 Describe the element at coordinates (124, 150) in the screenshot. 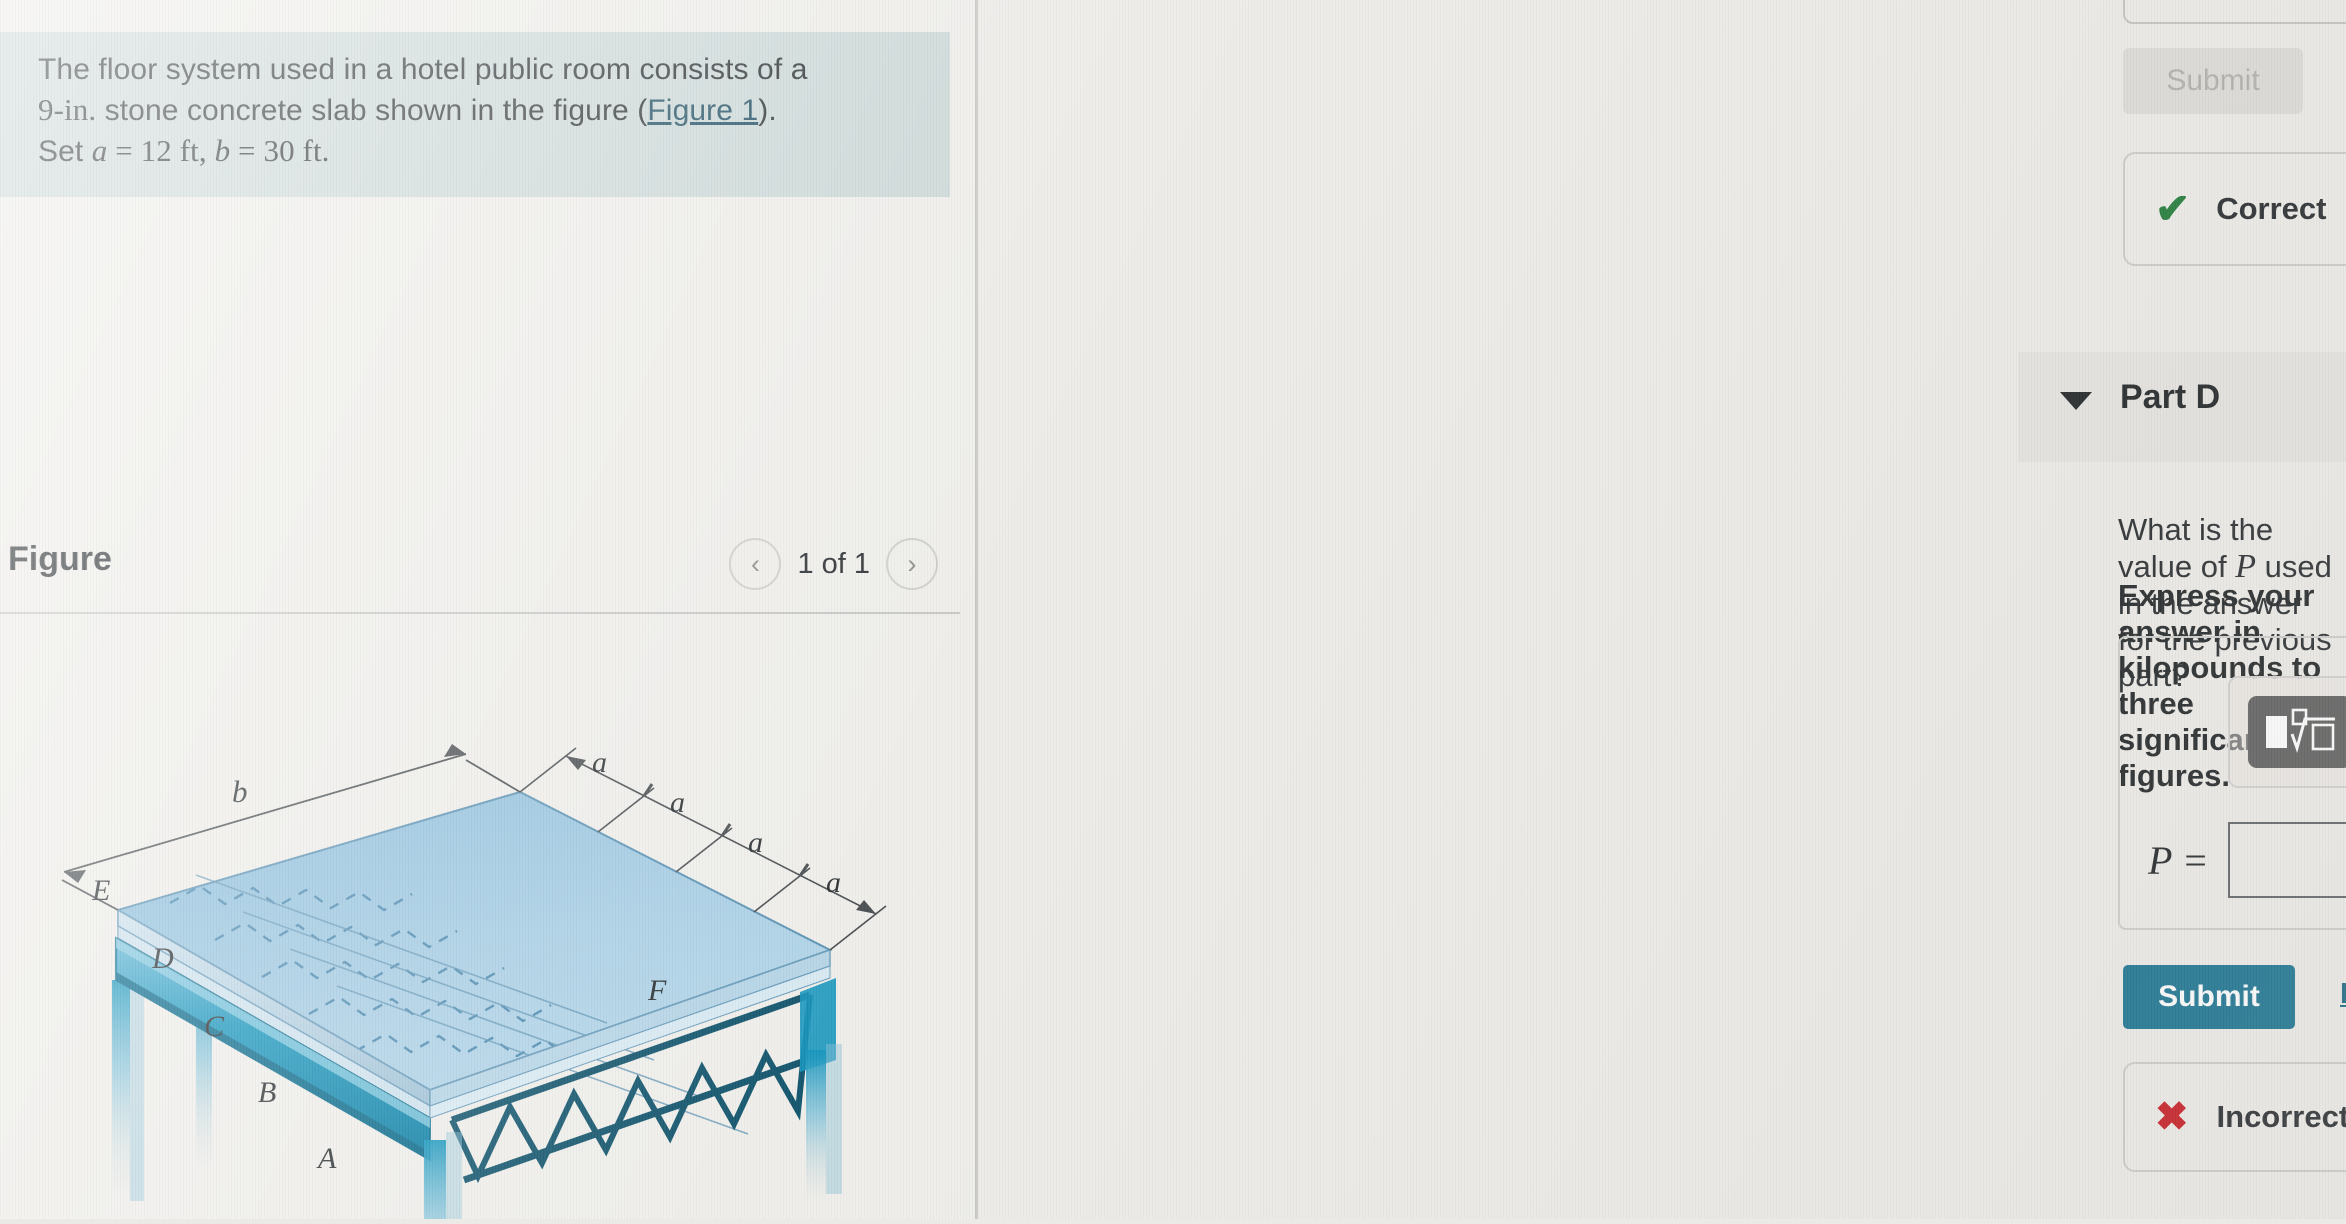

I see `eq-1: =` at that location.